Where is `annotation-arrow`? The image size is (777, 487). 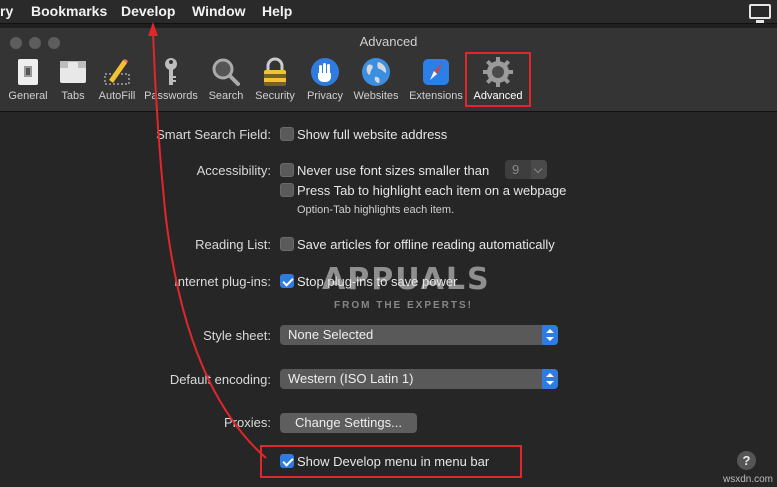 annotation-arrow is located at coordinates (207, 240).